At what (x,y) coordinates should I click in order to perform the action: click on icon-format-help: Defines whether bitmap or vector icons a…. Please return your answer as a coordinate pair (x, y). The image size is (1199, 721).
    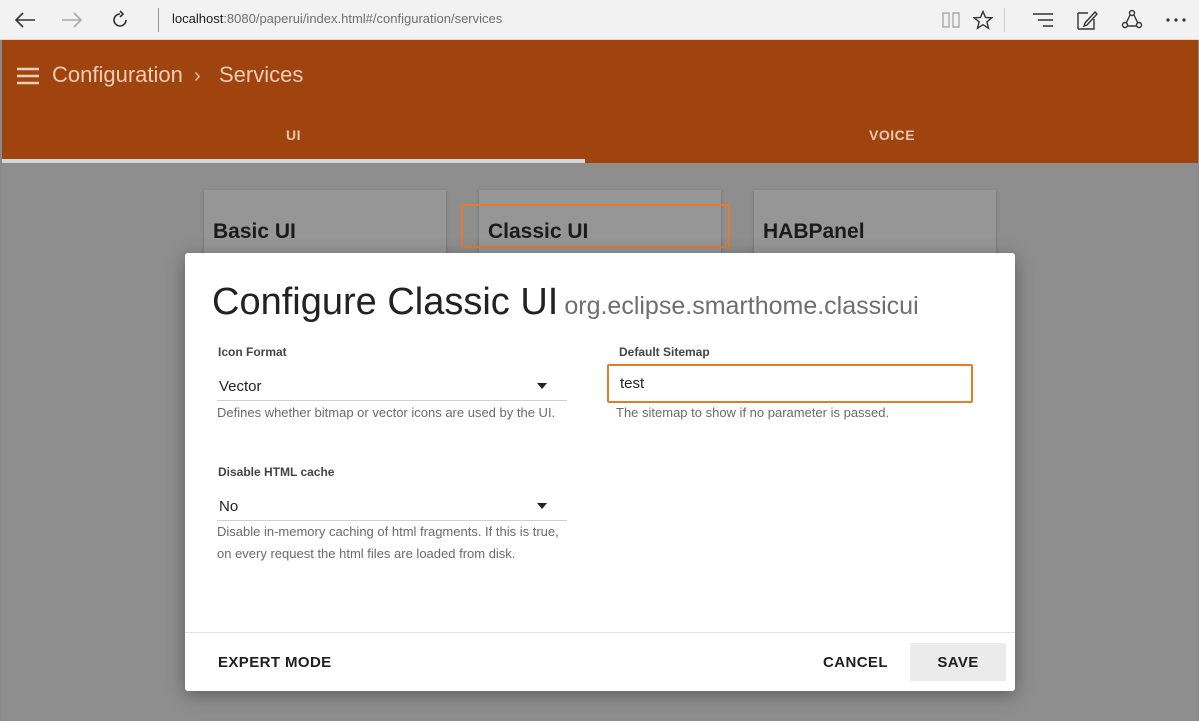
    Looking at the image, I should click on (386, 412).